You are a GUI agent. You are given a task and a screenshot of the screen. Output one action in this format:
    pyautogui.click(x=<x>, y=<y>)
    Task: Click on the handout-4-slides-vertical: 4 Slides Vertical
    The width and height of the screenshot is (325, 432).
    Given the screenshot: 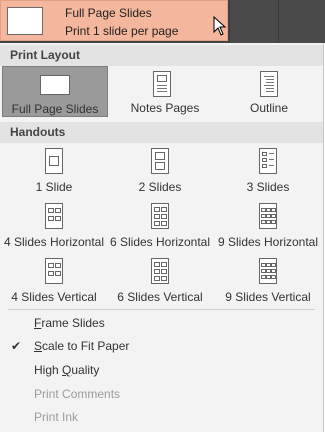 What is the action you would take?
    pyautogui.click(x=54, y=281)
    